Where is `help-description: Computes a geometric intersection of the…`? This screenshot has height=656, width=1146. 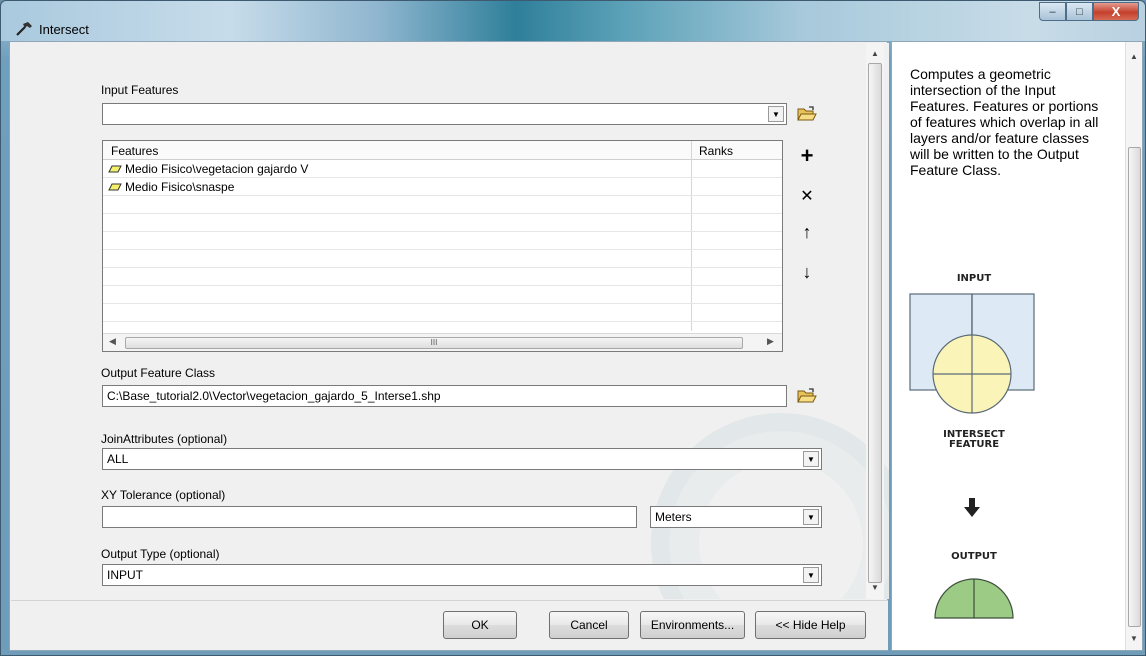 help-description: Computes a geometric intersection of the… is located at coordinates (1004, 122).